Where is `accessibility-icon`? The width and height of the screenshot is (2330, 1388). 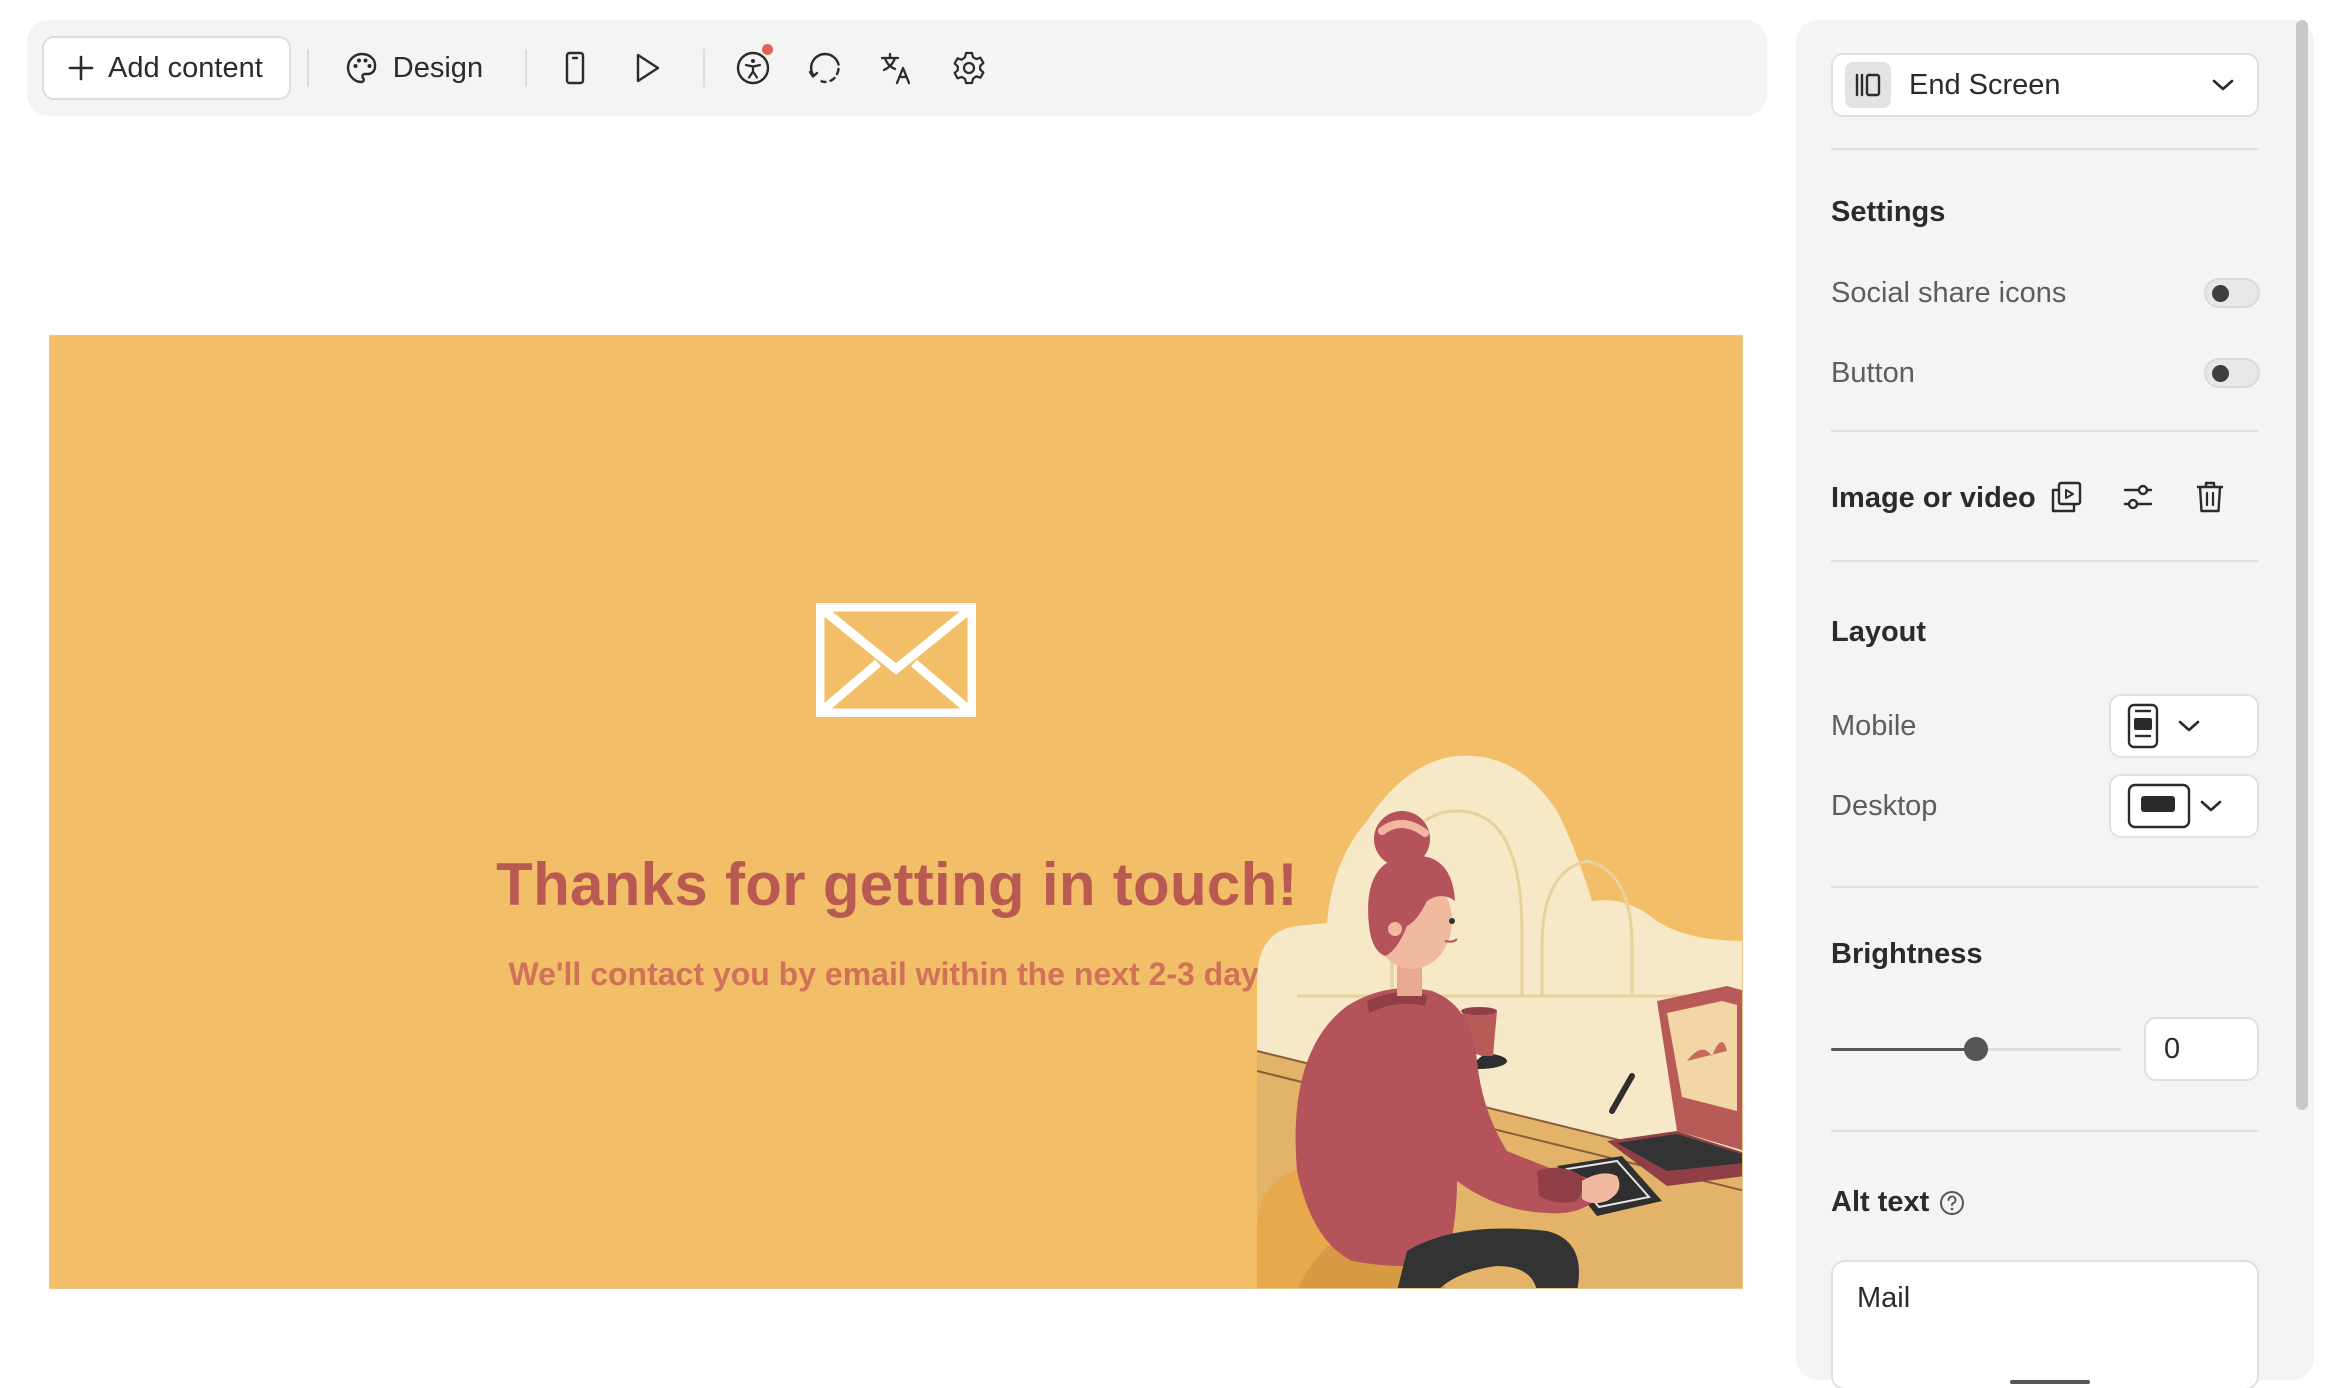
accessibility-icon is located at coordinates (753, 68).